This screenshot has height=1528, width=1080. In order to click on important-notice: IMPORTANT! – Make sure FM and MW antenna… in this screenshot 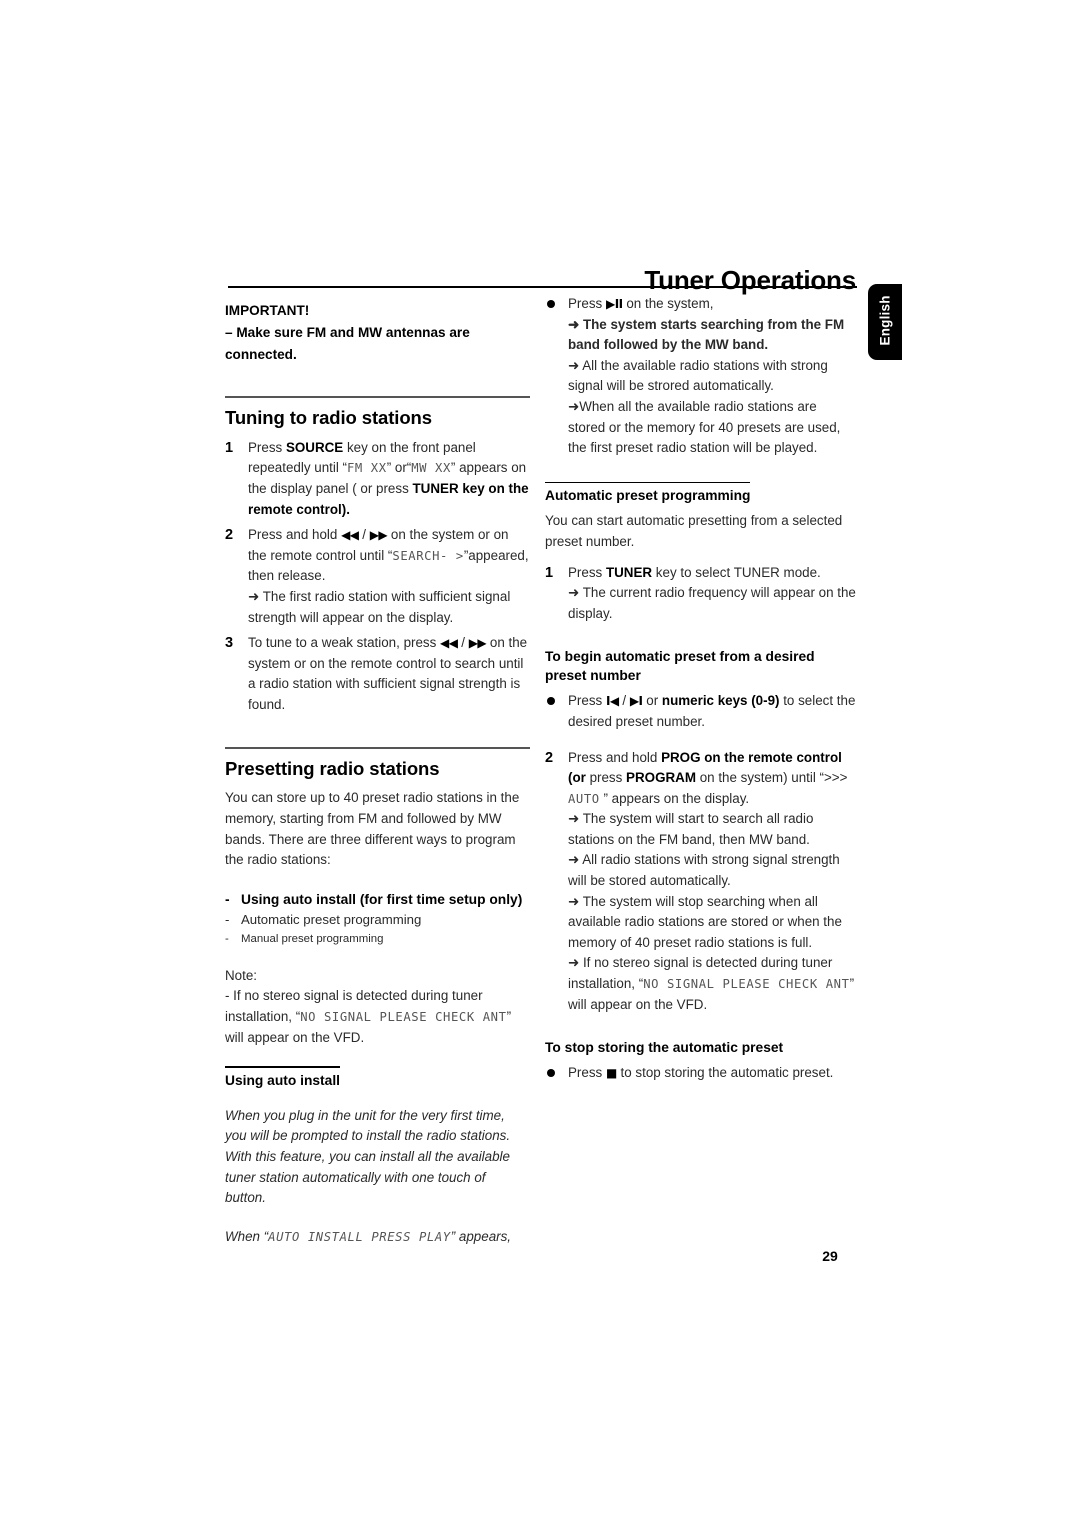, I will do `click(377, 333)`.